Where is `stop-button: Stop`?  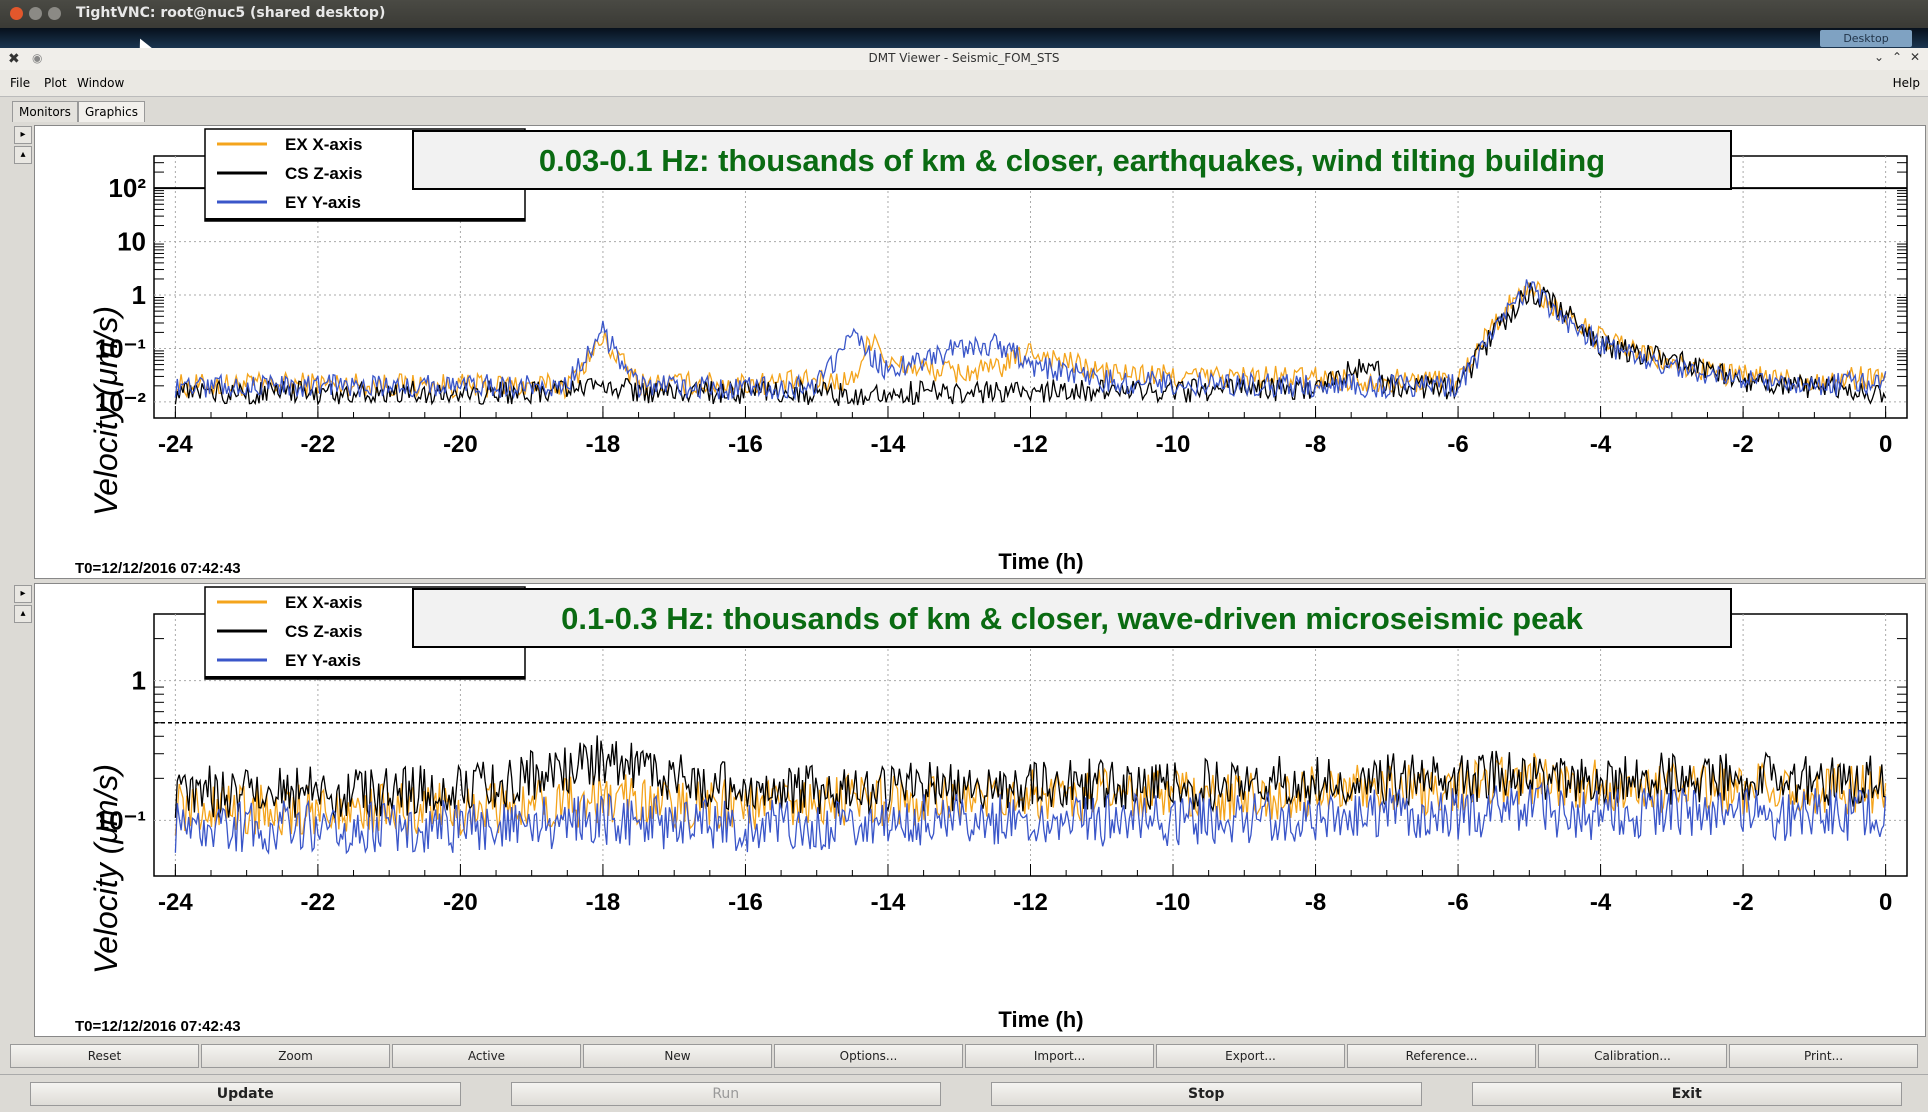 stop-button: Stop is located at coordinates (1206, 1094).